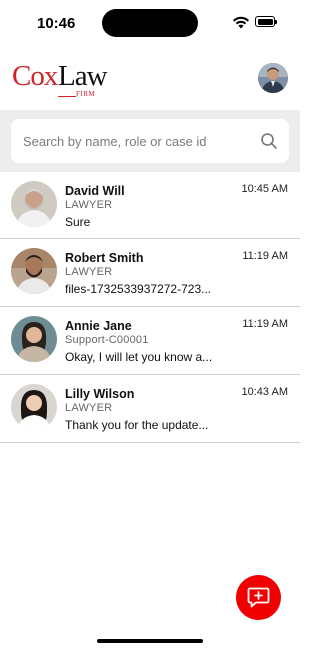  Describe the element at coordinates (266, 21) in the screenshot. I see `battery-icon` at that location.